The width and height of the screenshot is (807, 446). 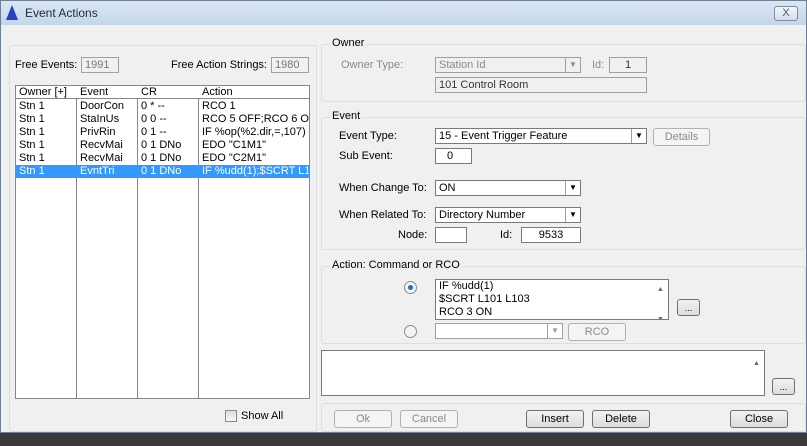 I want to click on sub-event-label: Sub Event:, so click(x=366, y=156).